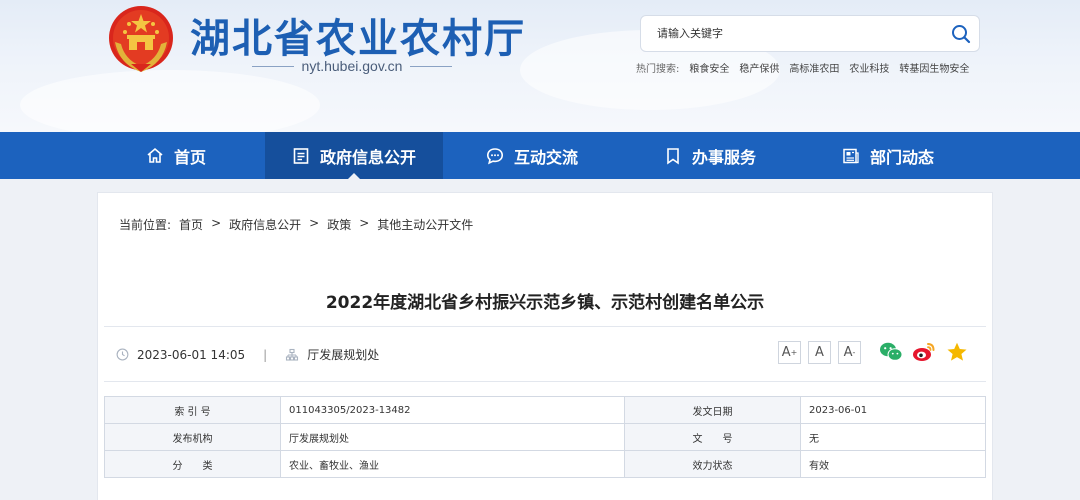  What do you see at coordinates (170, 101) in the screenshot?
I see `background-cloud` at bounding box center [170, 101].